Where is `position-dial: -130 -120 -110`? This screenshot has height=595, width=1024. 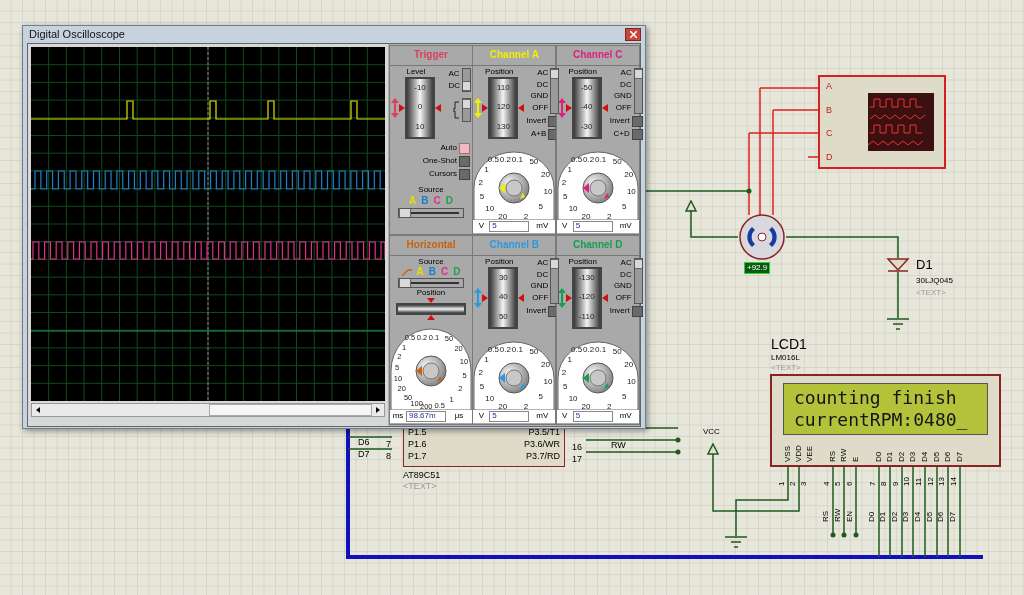 position-dial: -130 -120 -110 is located at coordinates (586, 297).